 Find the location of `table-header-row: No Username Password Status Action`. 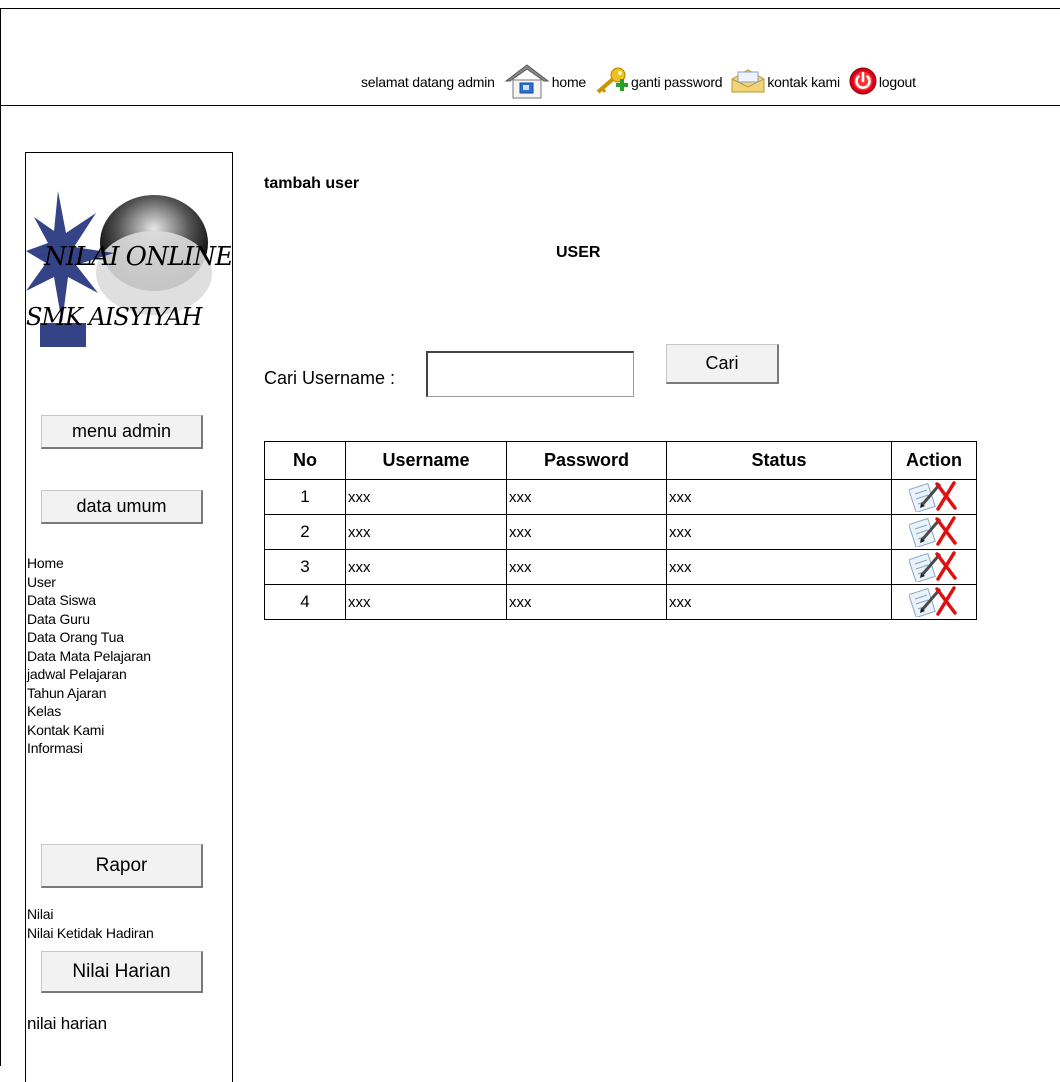

table-header-row: No Username Password Status Action is located at coordinates (620, 460).